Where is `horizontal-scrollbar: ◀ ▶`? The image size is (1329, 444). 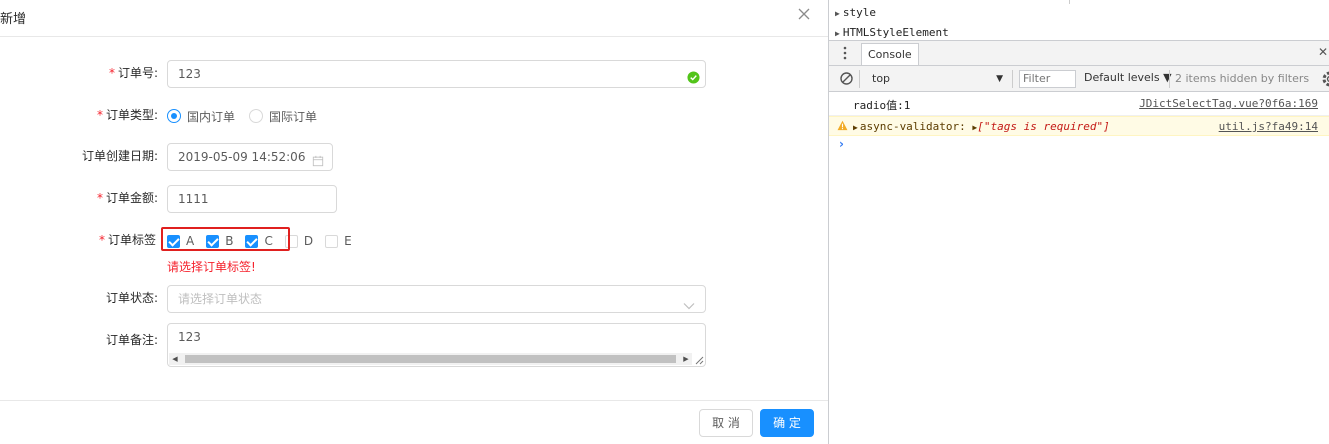 horizontal-scrollbar: ◀ ▶ is located at coordinates (430, 359).